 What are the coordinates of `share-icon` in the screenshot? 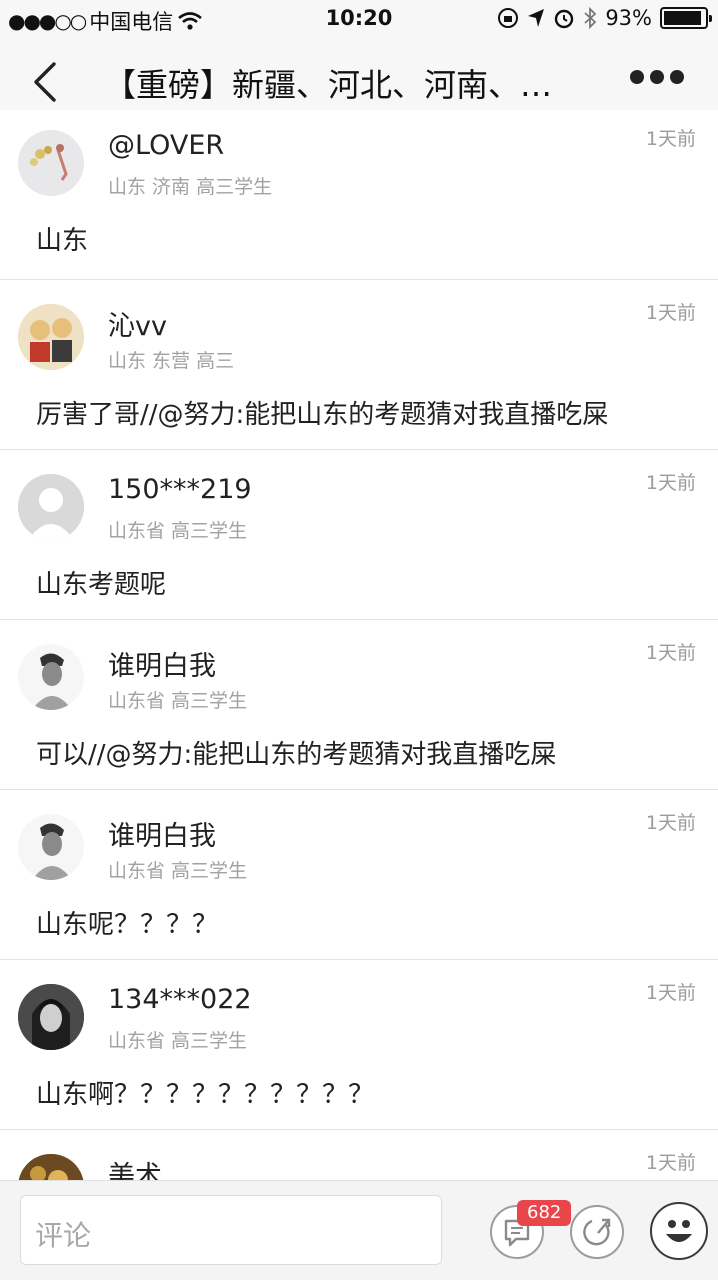 It's located at (597, 1232).